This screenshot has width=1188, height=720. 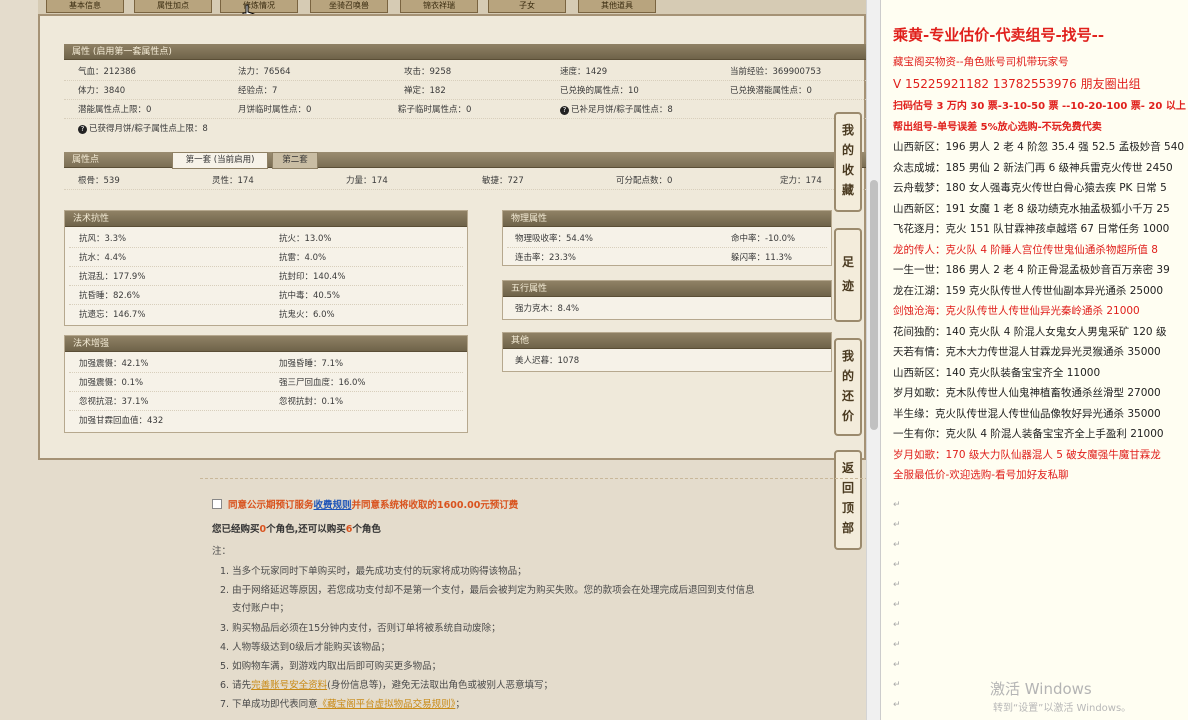 What do you see at coordinates (667, 219) in the screenshot?
I see `physical-attr-header: 物理属性` at bounding box center [667, 219].